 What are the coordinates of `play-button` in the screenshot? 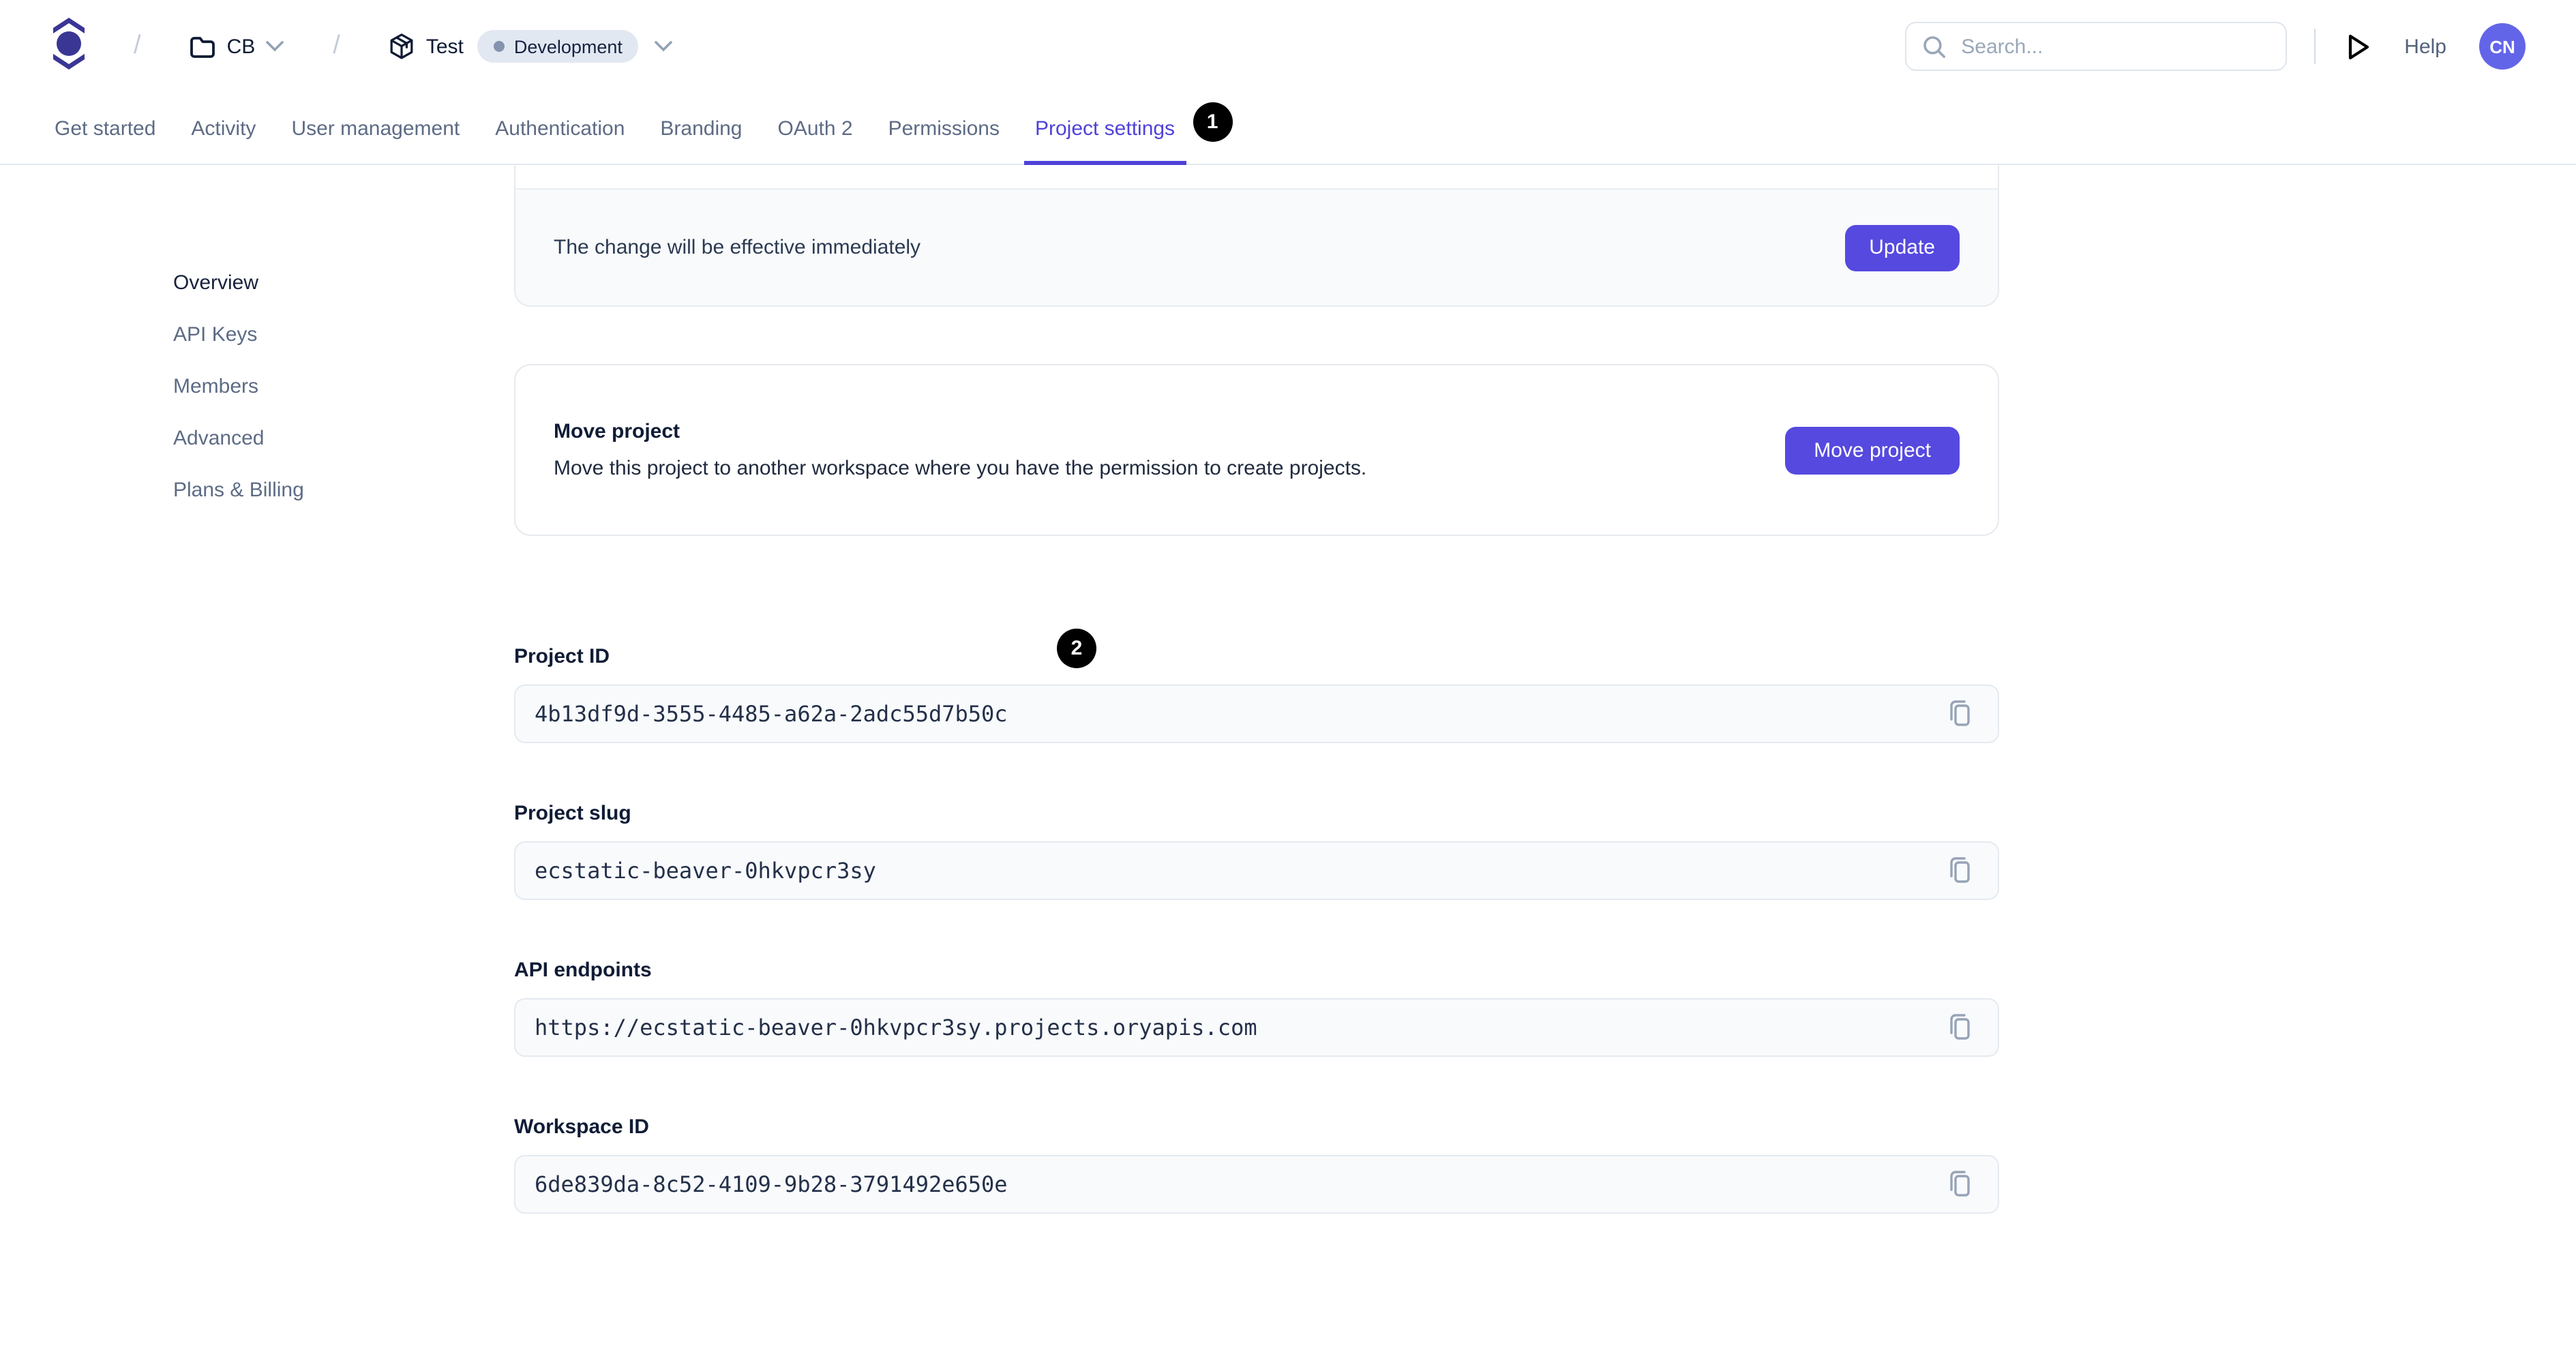 It's located at (2358, 46).